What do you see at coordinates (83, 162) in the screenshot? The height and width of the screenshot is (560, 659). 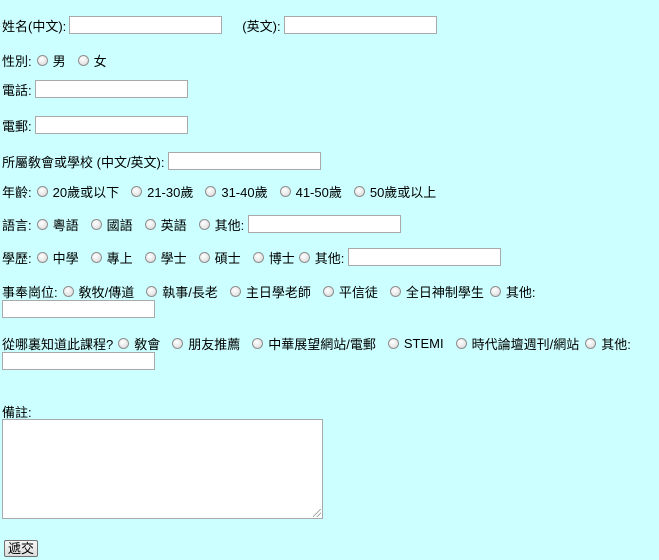 I see `church-label: 所屬敎會或學校 (中文/英文):` at bounding box center [83, 162].